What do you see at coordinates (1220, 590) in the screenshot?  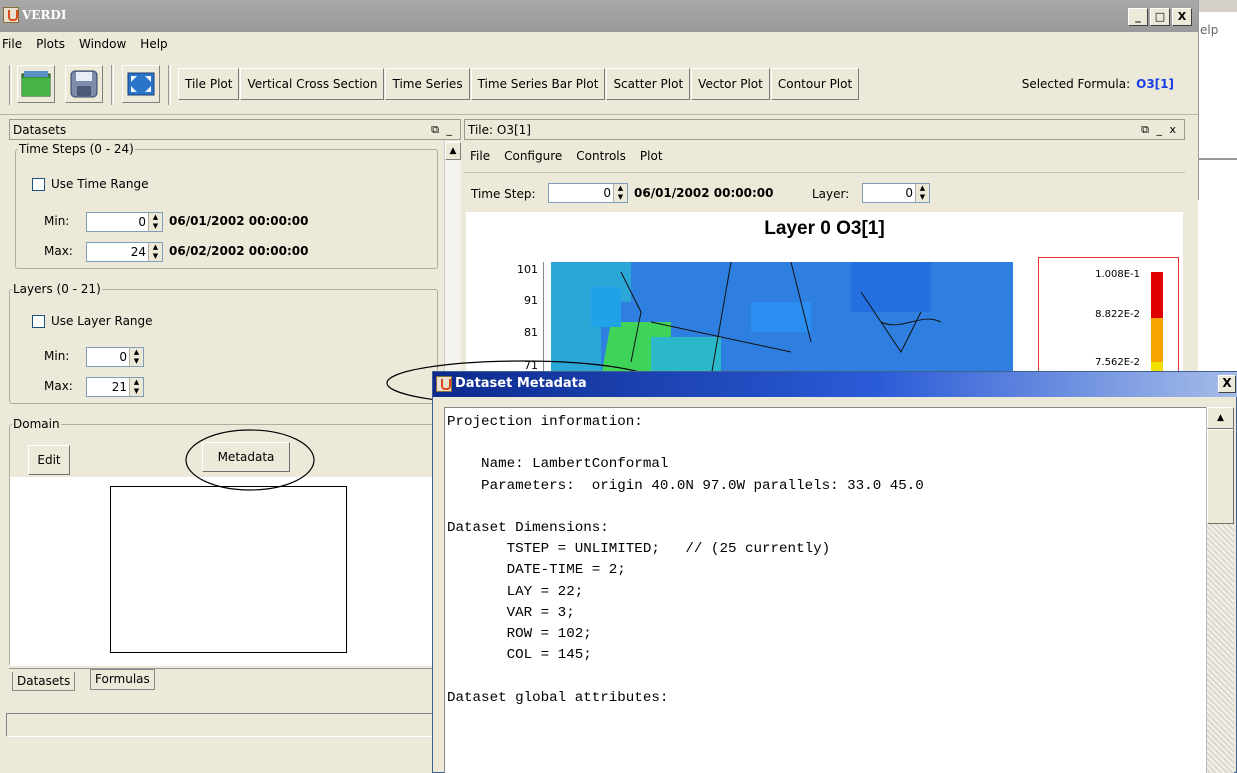 I see `metadata-scrollbar: ▲` at bounding box center [1220, 590].